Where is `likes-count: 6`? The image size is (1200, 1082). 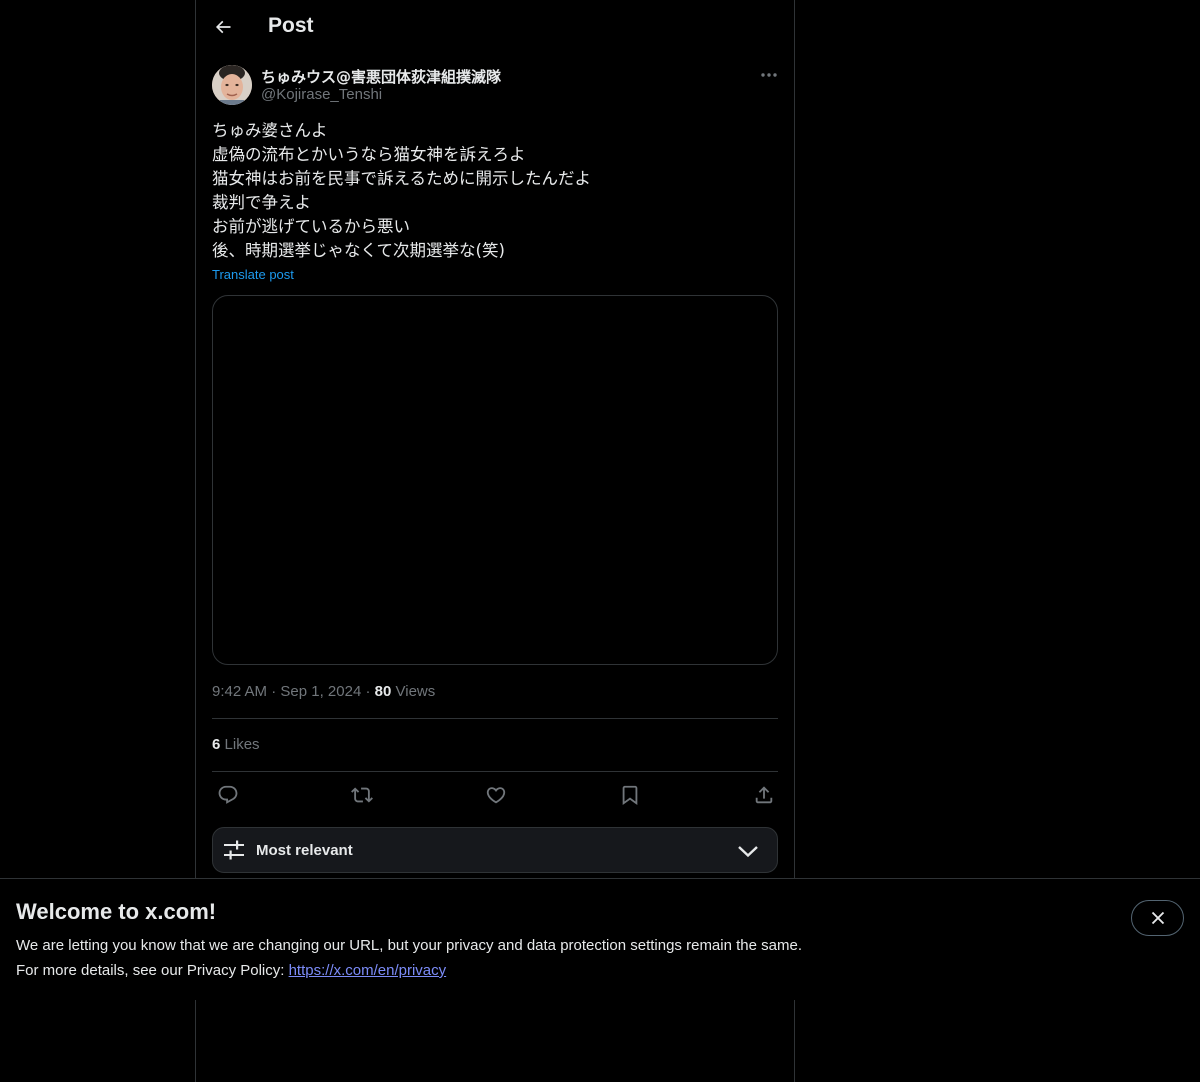
likes-count: 6 is located at coordinates (216, 744).